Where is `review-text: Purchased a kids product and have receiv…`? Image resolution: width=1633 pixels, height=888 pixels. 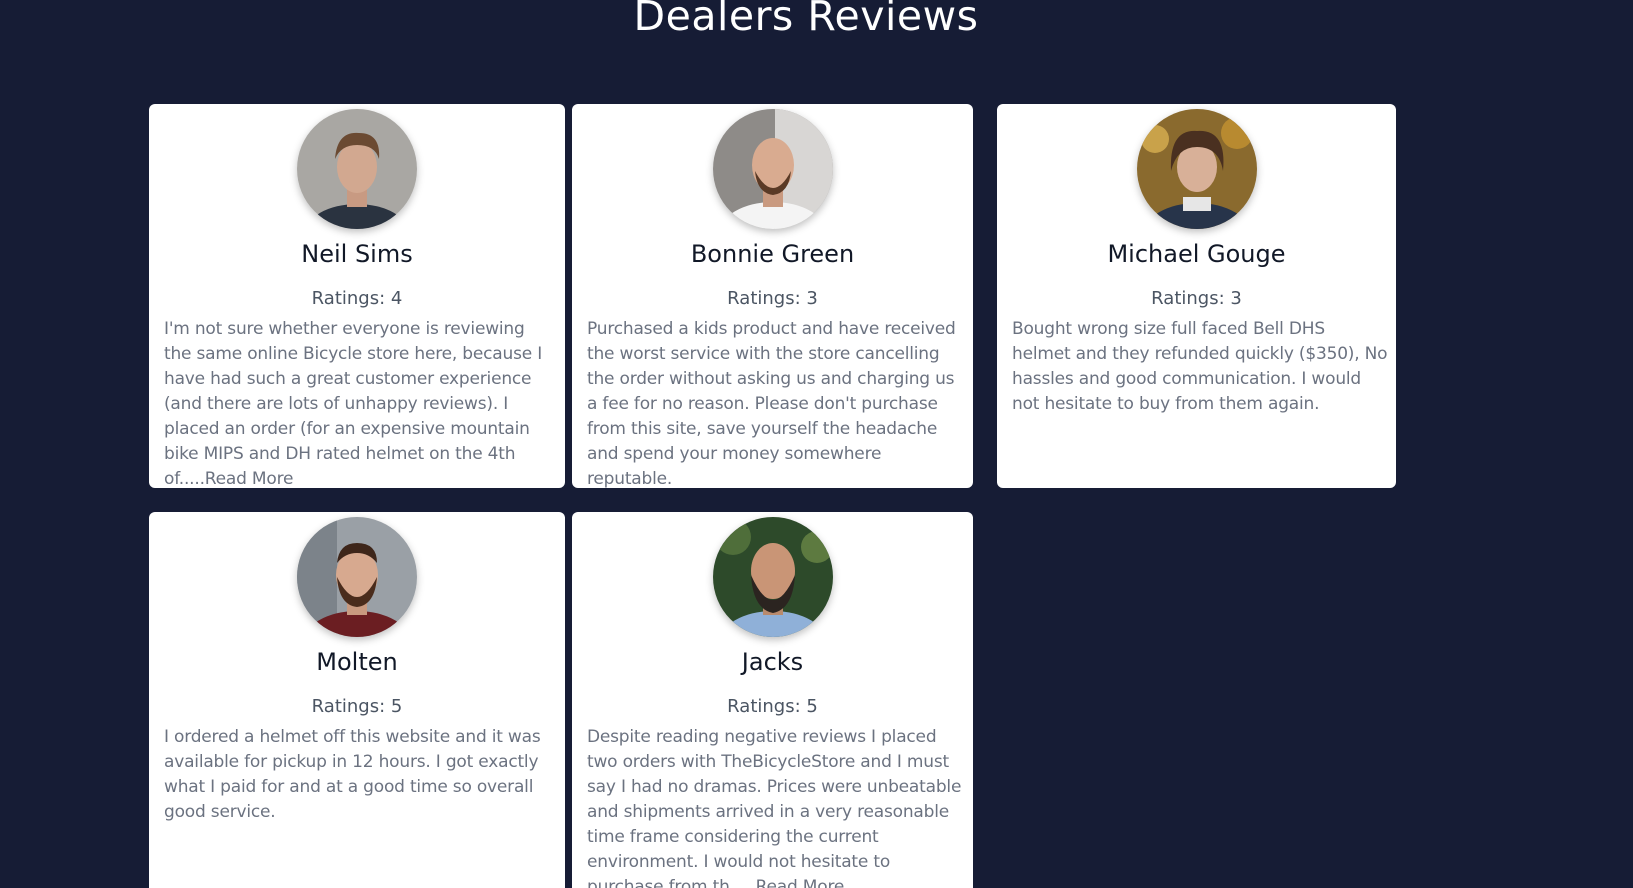
review-text: Purchased a kids product and have receiv… is located at coordinates (776, 404).